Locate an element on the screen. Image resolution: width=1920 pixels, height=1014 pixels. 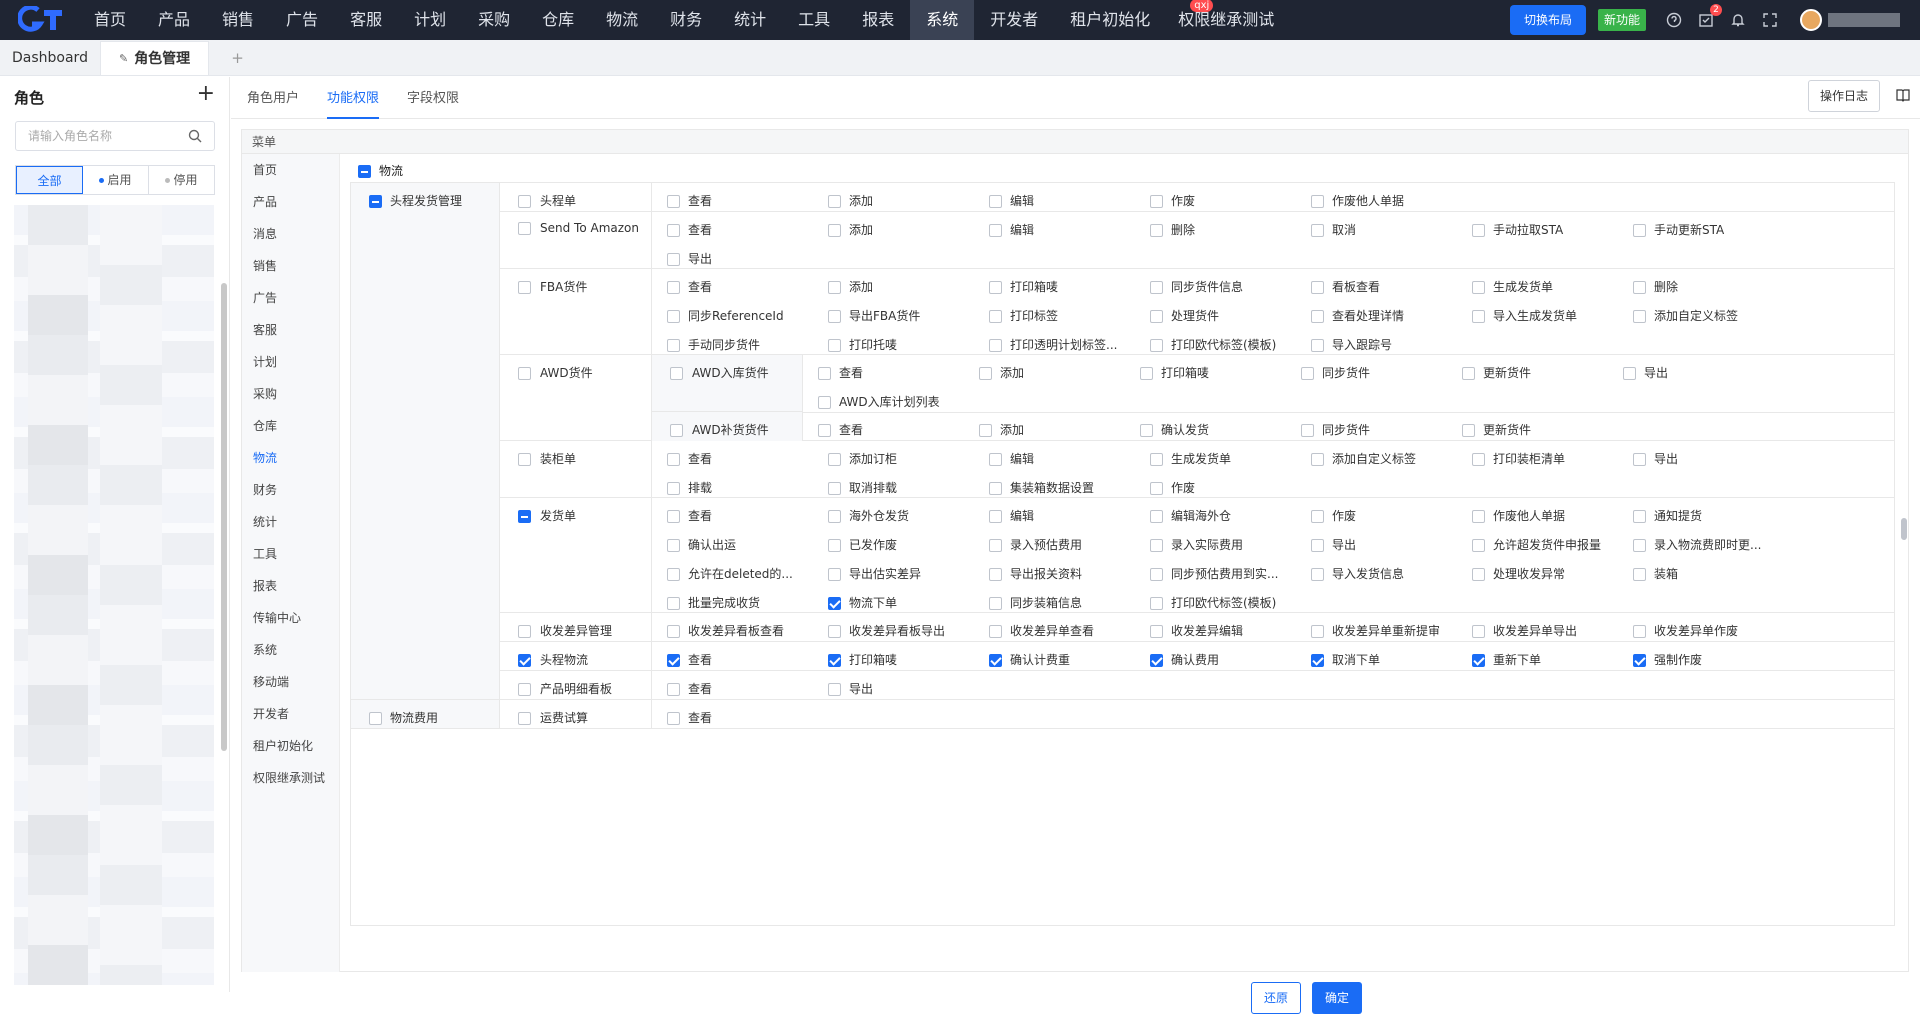
permission-option: 添加 is located at coordinates (1001, 372).